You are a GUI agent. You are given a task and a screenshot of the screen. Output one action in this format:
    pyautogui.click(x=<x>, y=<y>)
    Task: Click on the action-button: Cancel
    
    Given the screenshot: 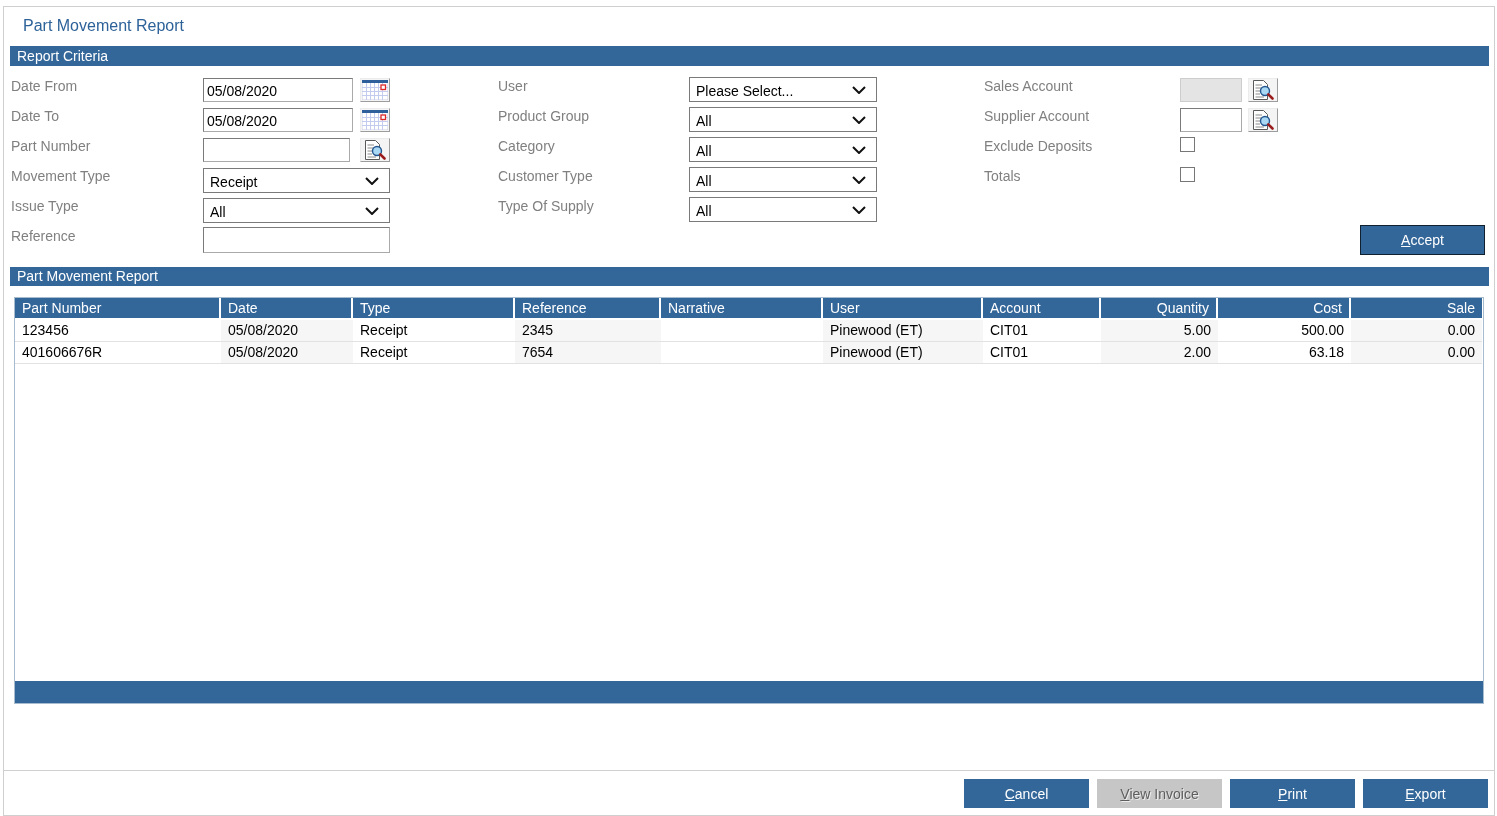 What is the action you would take?
    pyautogui.click(x=1026, y=793)
    